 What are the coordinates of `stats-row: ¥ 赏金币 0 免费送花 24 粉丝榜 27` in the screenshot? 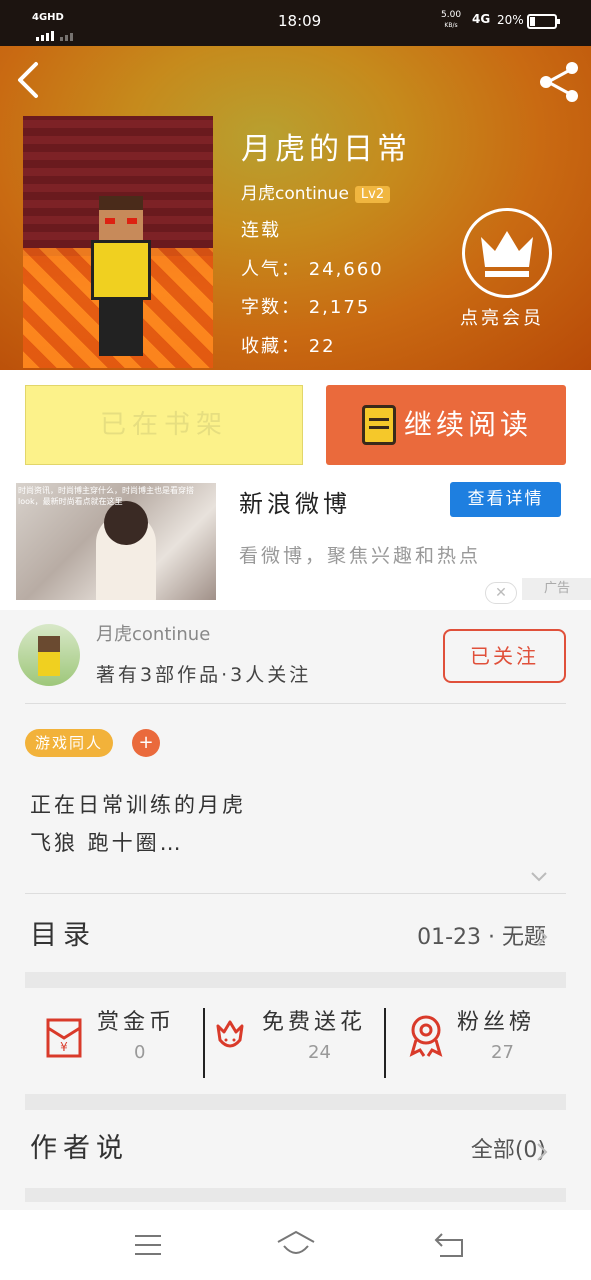 It's located at (295, 1035).